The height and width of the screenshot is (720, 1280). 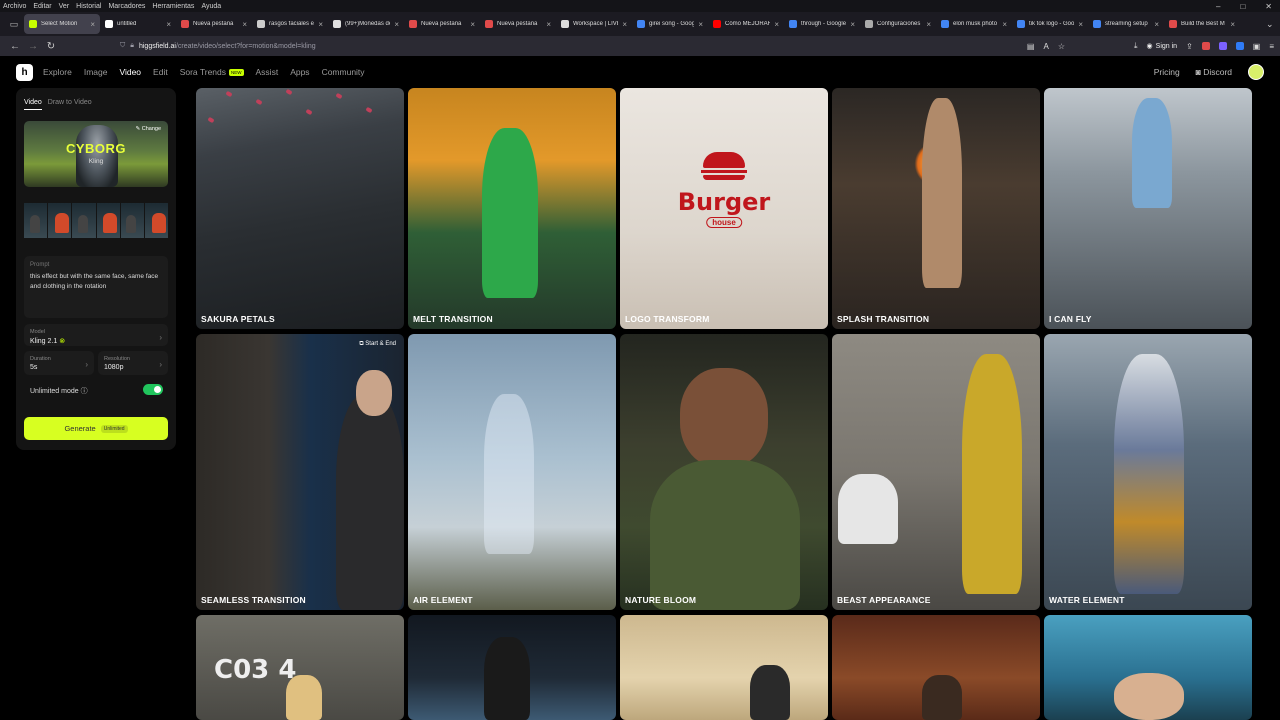 What do you see at coordinates (300, 667) in the screenshot?
I see `preset-card-row3-1: C03 4` at bounding box center [300, 667].